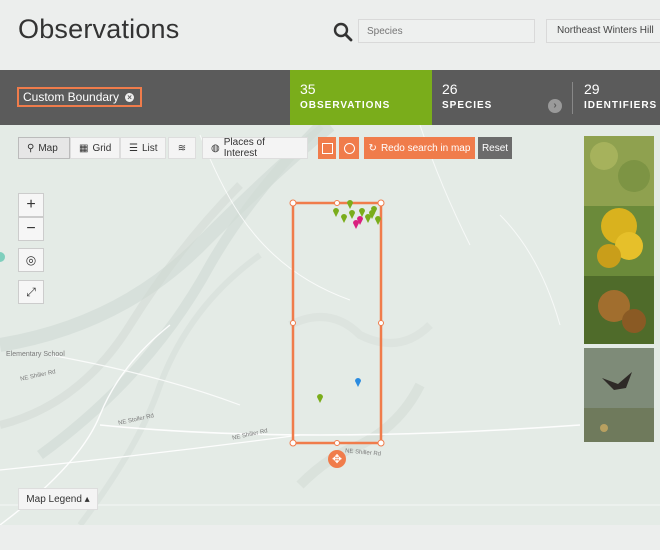 The image size is (660, 550). Describe the element at coordinates (48, 148) in the screenshot. I see `tab-map-label: Map` at that location.